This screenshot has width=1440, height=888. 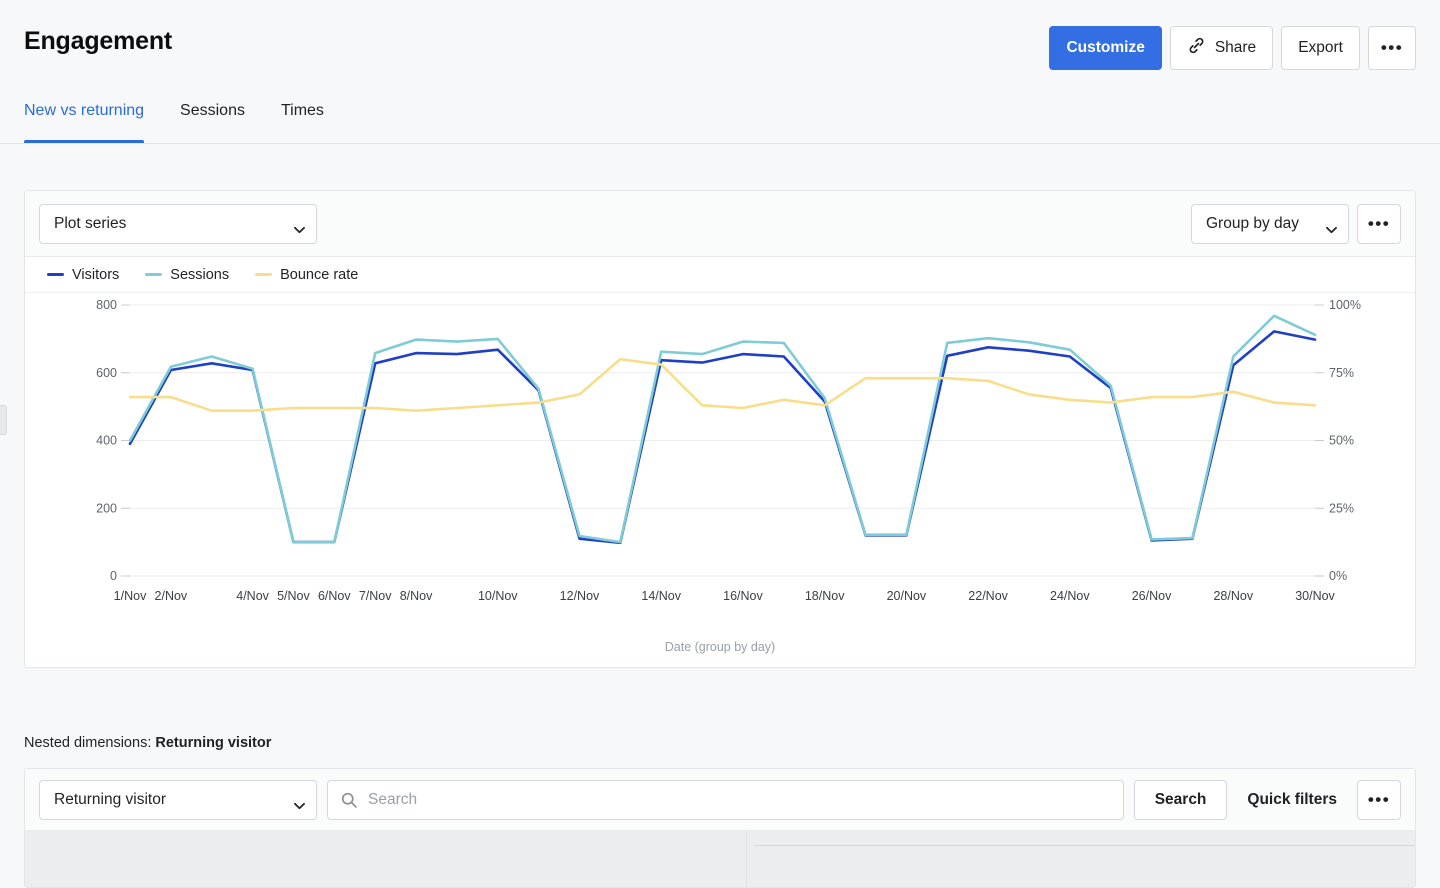 I want to click on tab-times: Times, so click(x=302, y=119).